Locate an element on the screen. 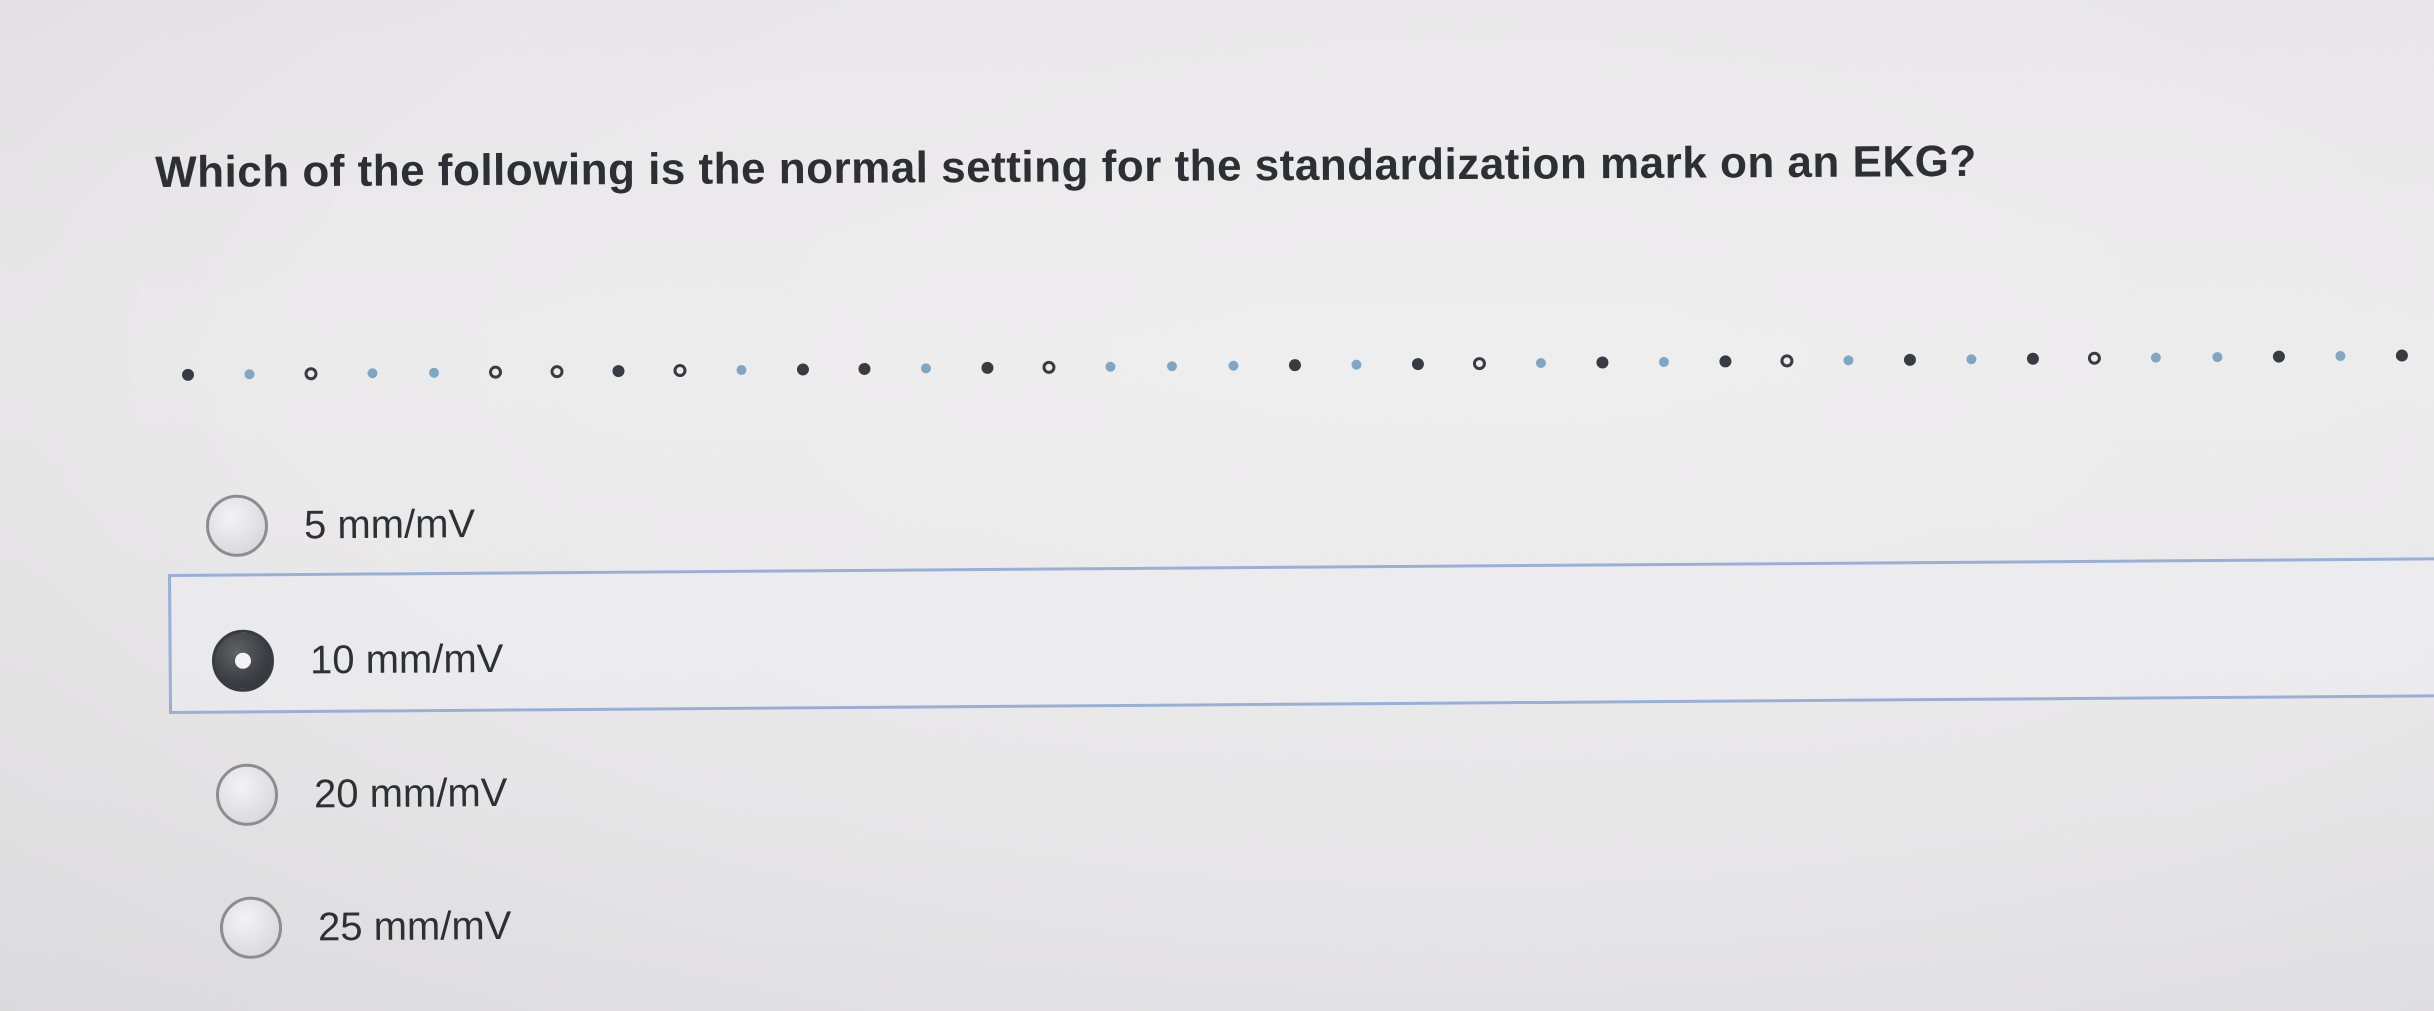 This screenshot has height=1011, width=2434. option-5-mm-mv: 5 mm/mV is located at coordinates (340, 525).